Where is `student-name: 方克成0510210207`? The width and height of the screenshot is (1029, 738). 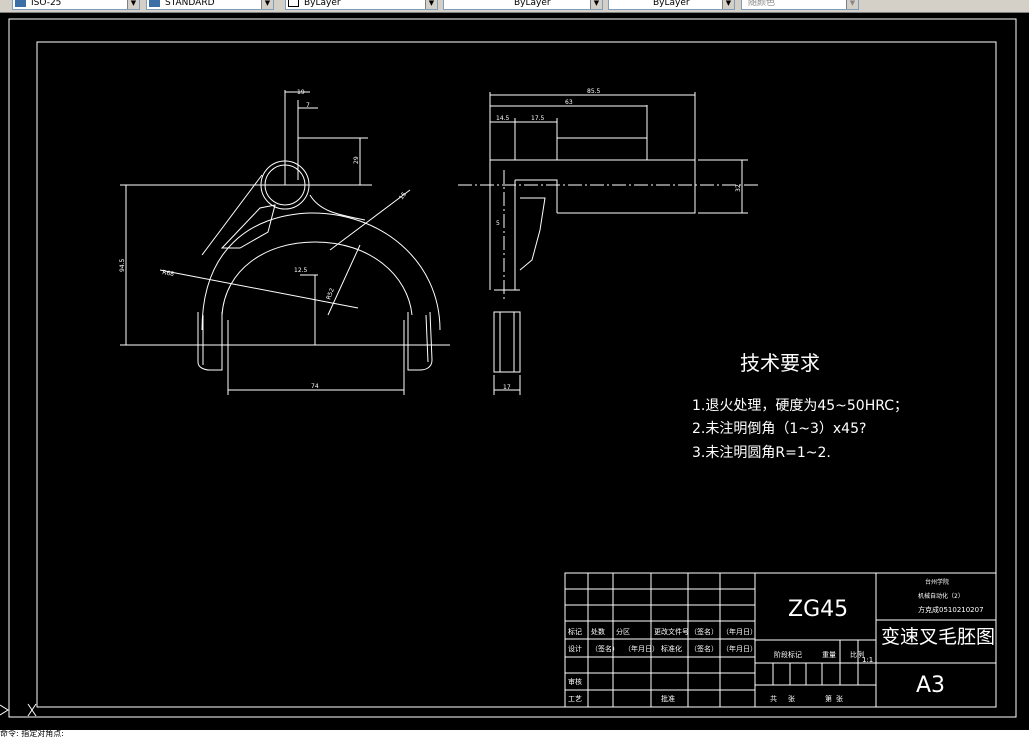 student-name: 方克成0510210207 is located at coordinates (951, 609).